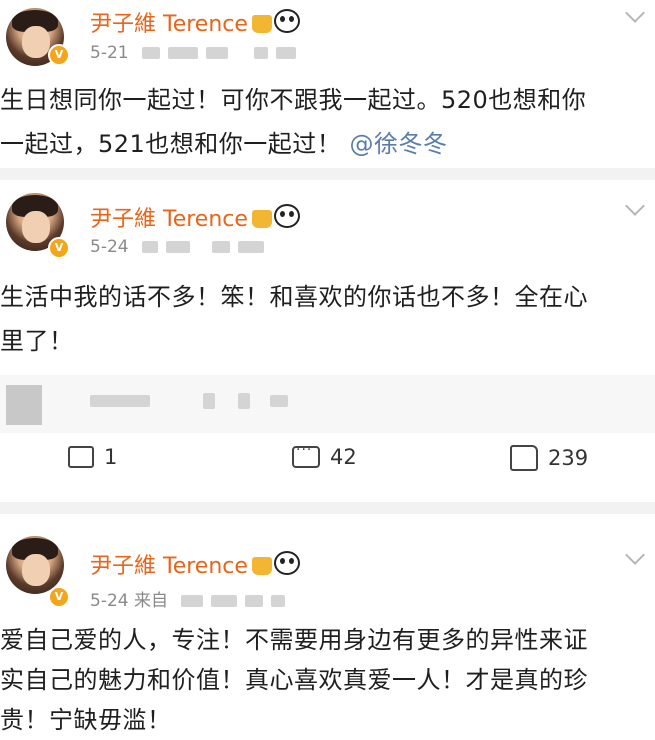 The height and width of the screenshot is (740, 655). What do you see at coordinates (109, 53) in the screenshot?
I see `post-date: 5-21` at bounding box center [109, 53].